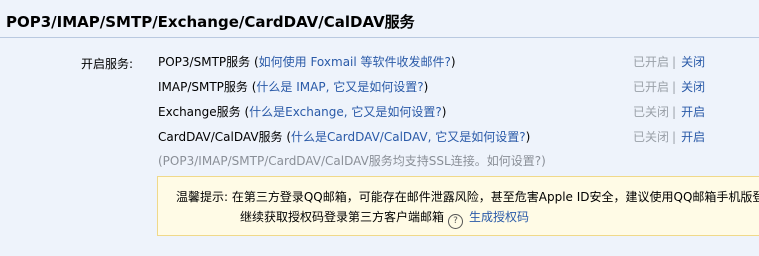  What do you see at coordinates (514, 161) in the screenshot?
I see `ssl-help-link: 如何设置?` at bounding box center [514, 161].